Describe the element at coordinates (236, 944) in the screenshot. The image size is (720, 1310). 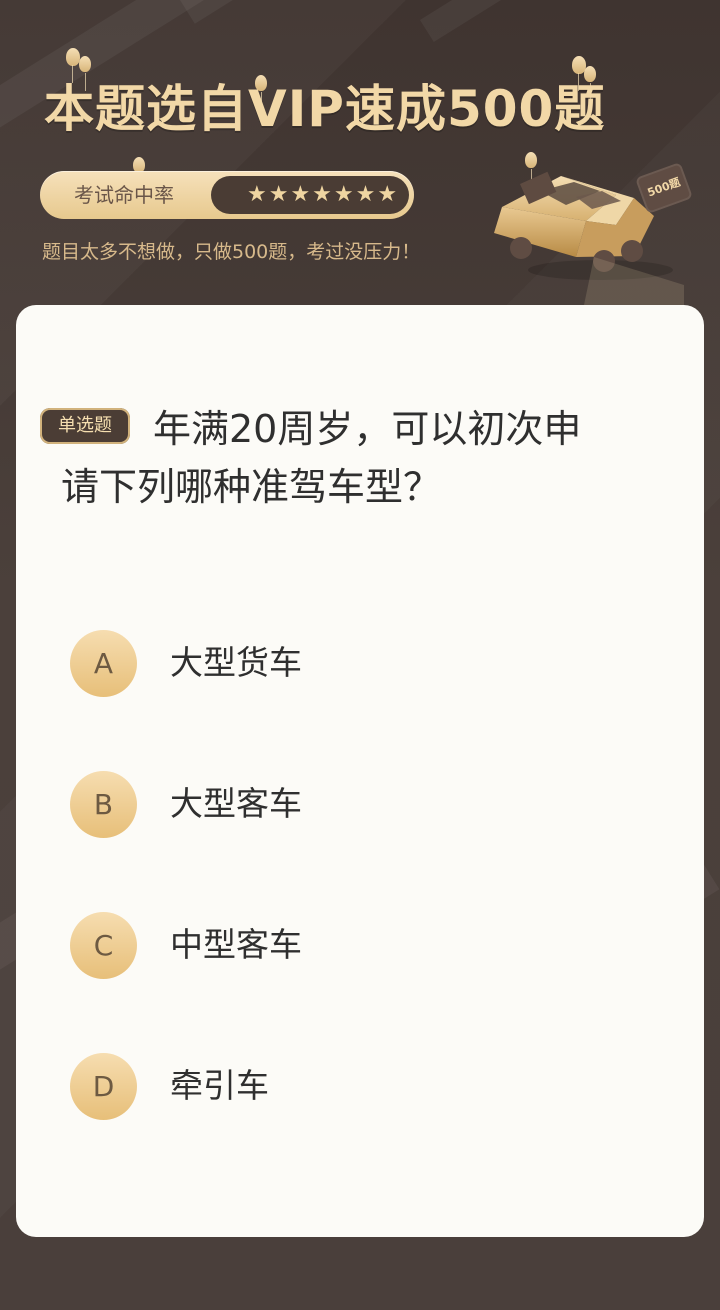
I see `option-c-text: 中型客车` at that location.